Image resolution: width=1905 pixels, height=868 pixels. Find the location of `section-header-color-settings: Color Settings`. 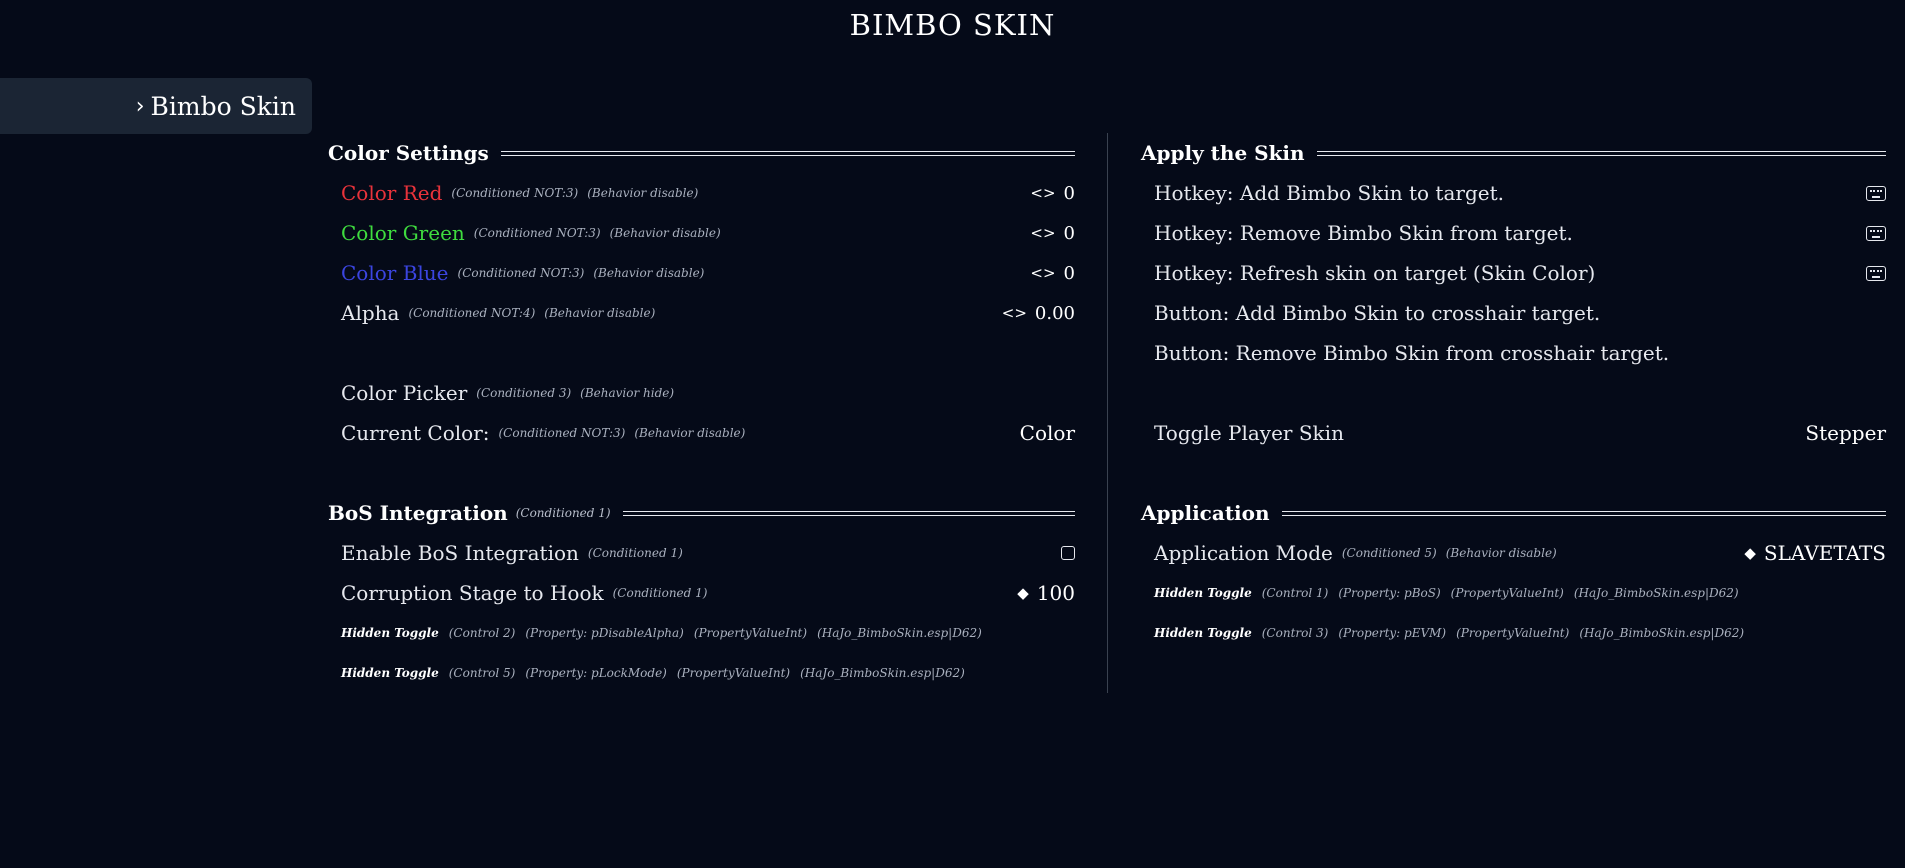

section-header-color-settings: Color Settings is located at coordinates (701, 153).